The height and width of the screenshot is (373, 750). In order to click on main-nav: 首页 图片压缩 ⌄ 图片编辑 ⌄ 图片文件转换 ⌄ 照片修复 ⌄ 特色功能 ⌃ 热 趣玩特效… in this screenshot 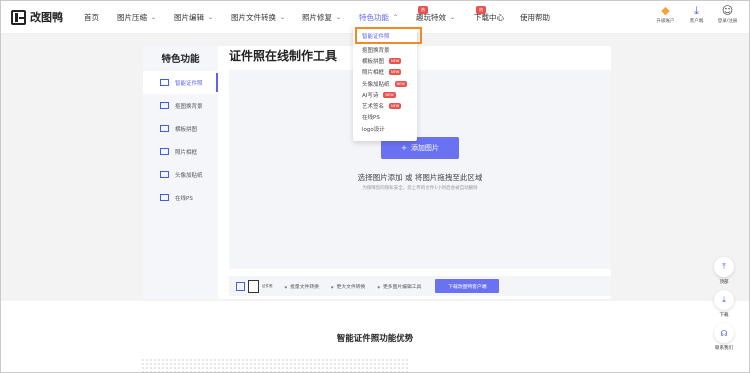, I will do `click(317, 14)`.